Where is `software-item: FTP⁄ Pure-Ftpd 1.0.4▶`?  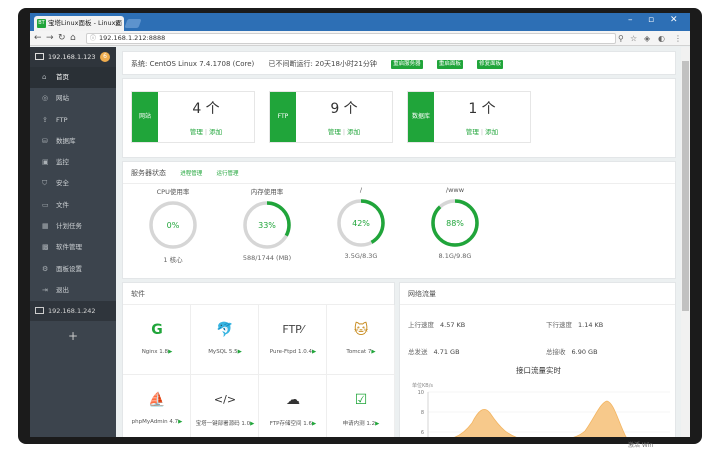
software-item: FTP⁄ Pure-Ftpd 1.0.4▶ is located at coordinates (293, 340).